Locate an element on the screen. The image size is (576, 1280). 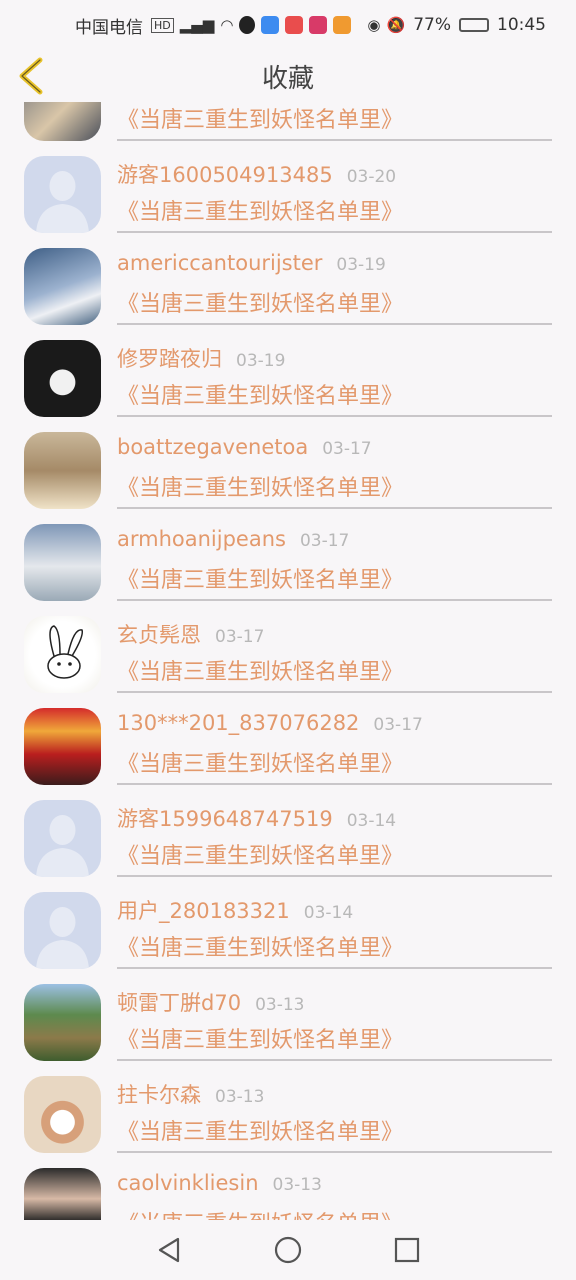
user-name: 修罗踏夜归 is located at coordinates (169, 358).